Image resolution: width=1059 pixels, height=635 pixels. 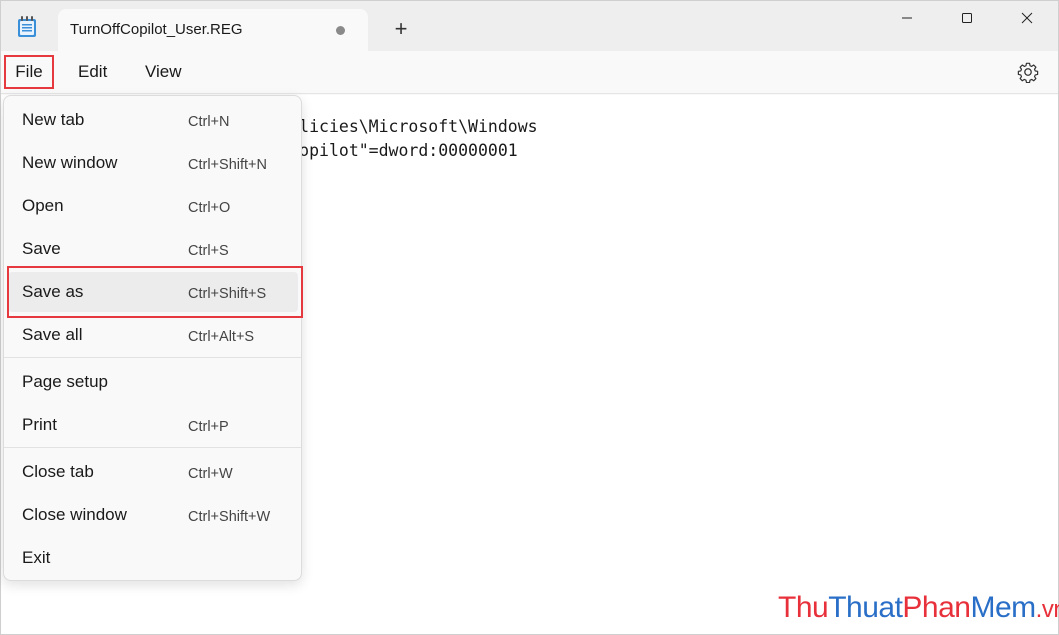 What do you see at coordinates (27, 27) in the screenshot?
I see `notepad-icon` at bounding box center [27, 27].